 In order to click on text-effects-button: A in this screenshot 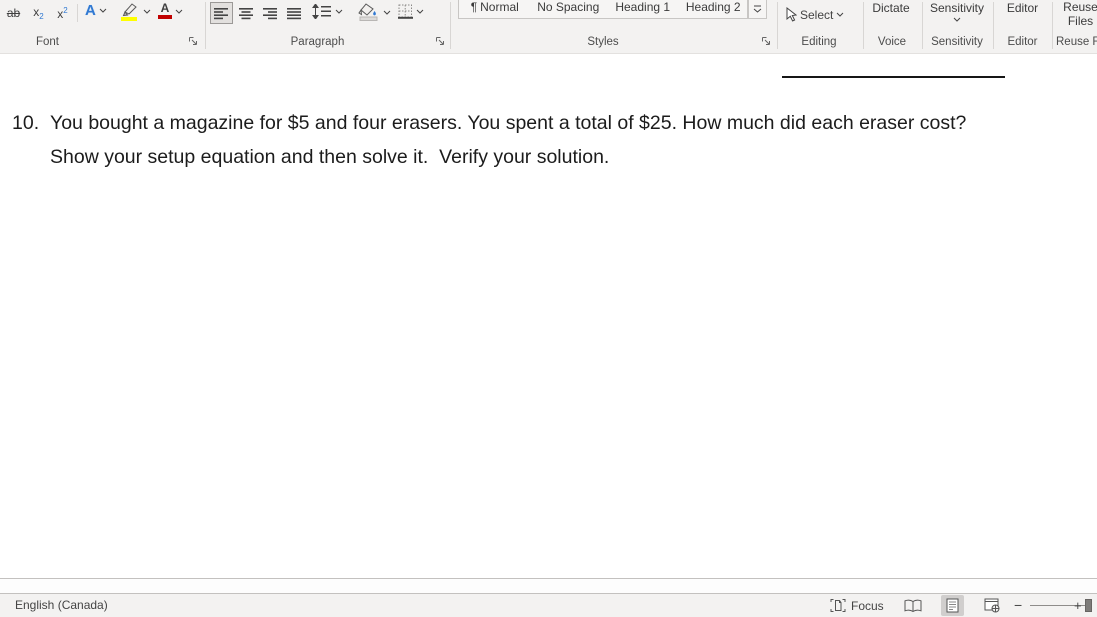, I will do `click(96, 10)`.